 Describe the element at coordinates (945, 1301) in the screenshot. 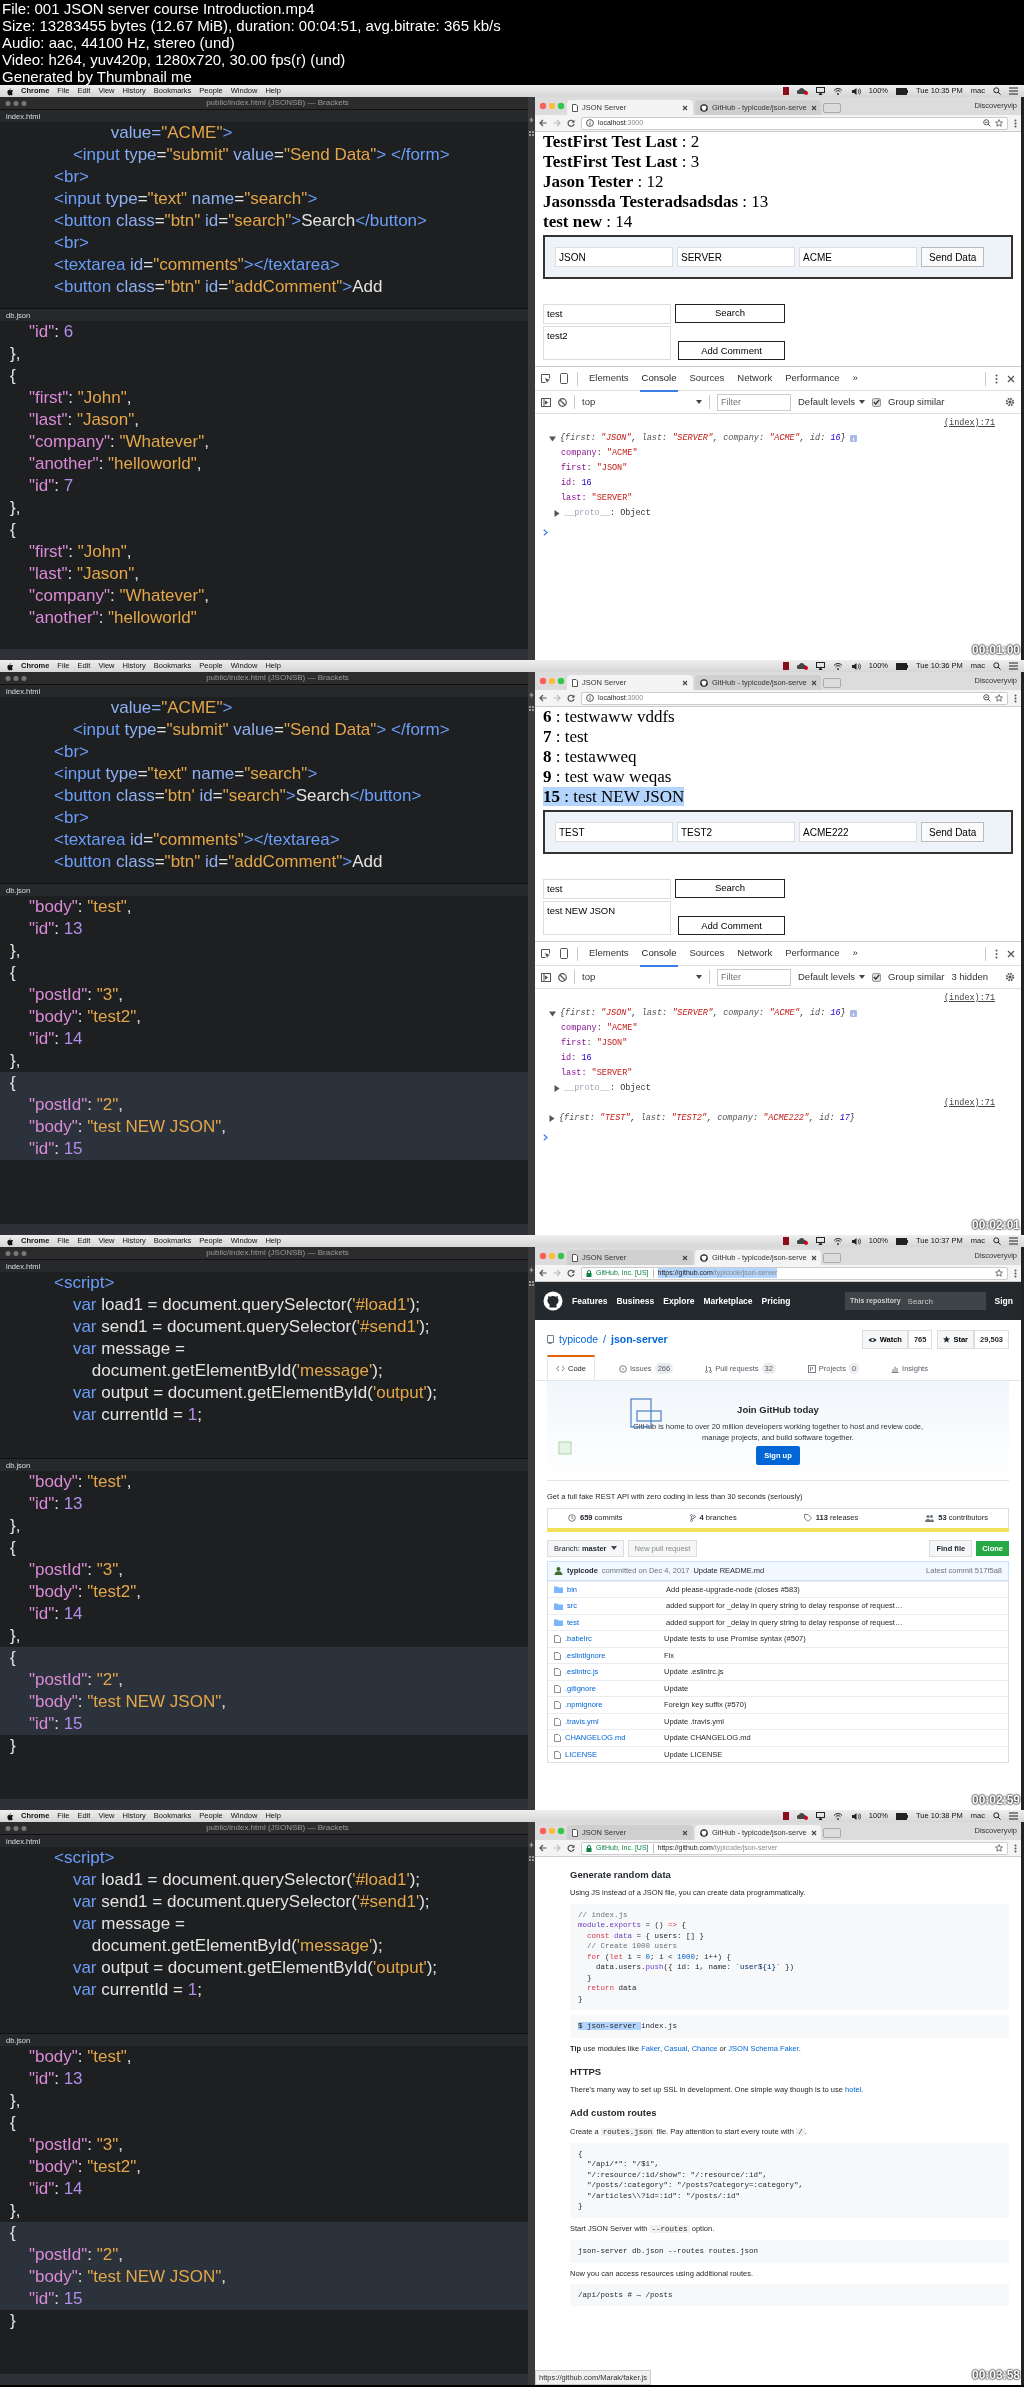

I see `search-field: Search` at that location.